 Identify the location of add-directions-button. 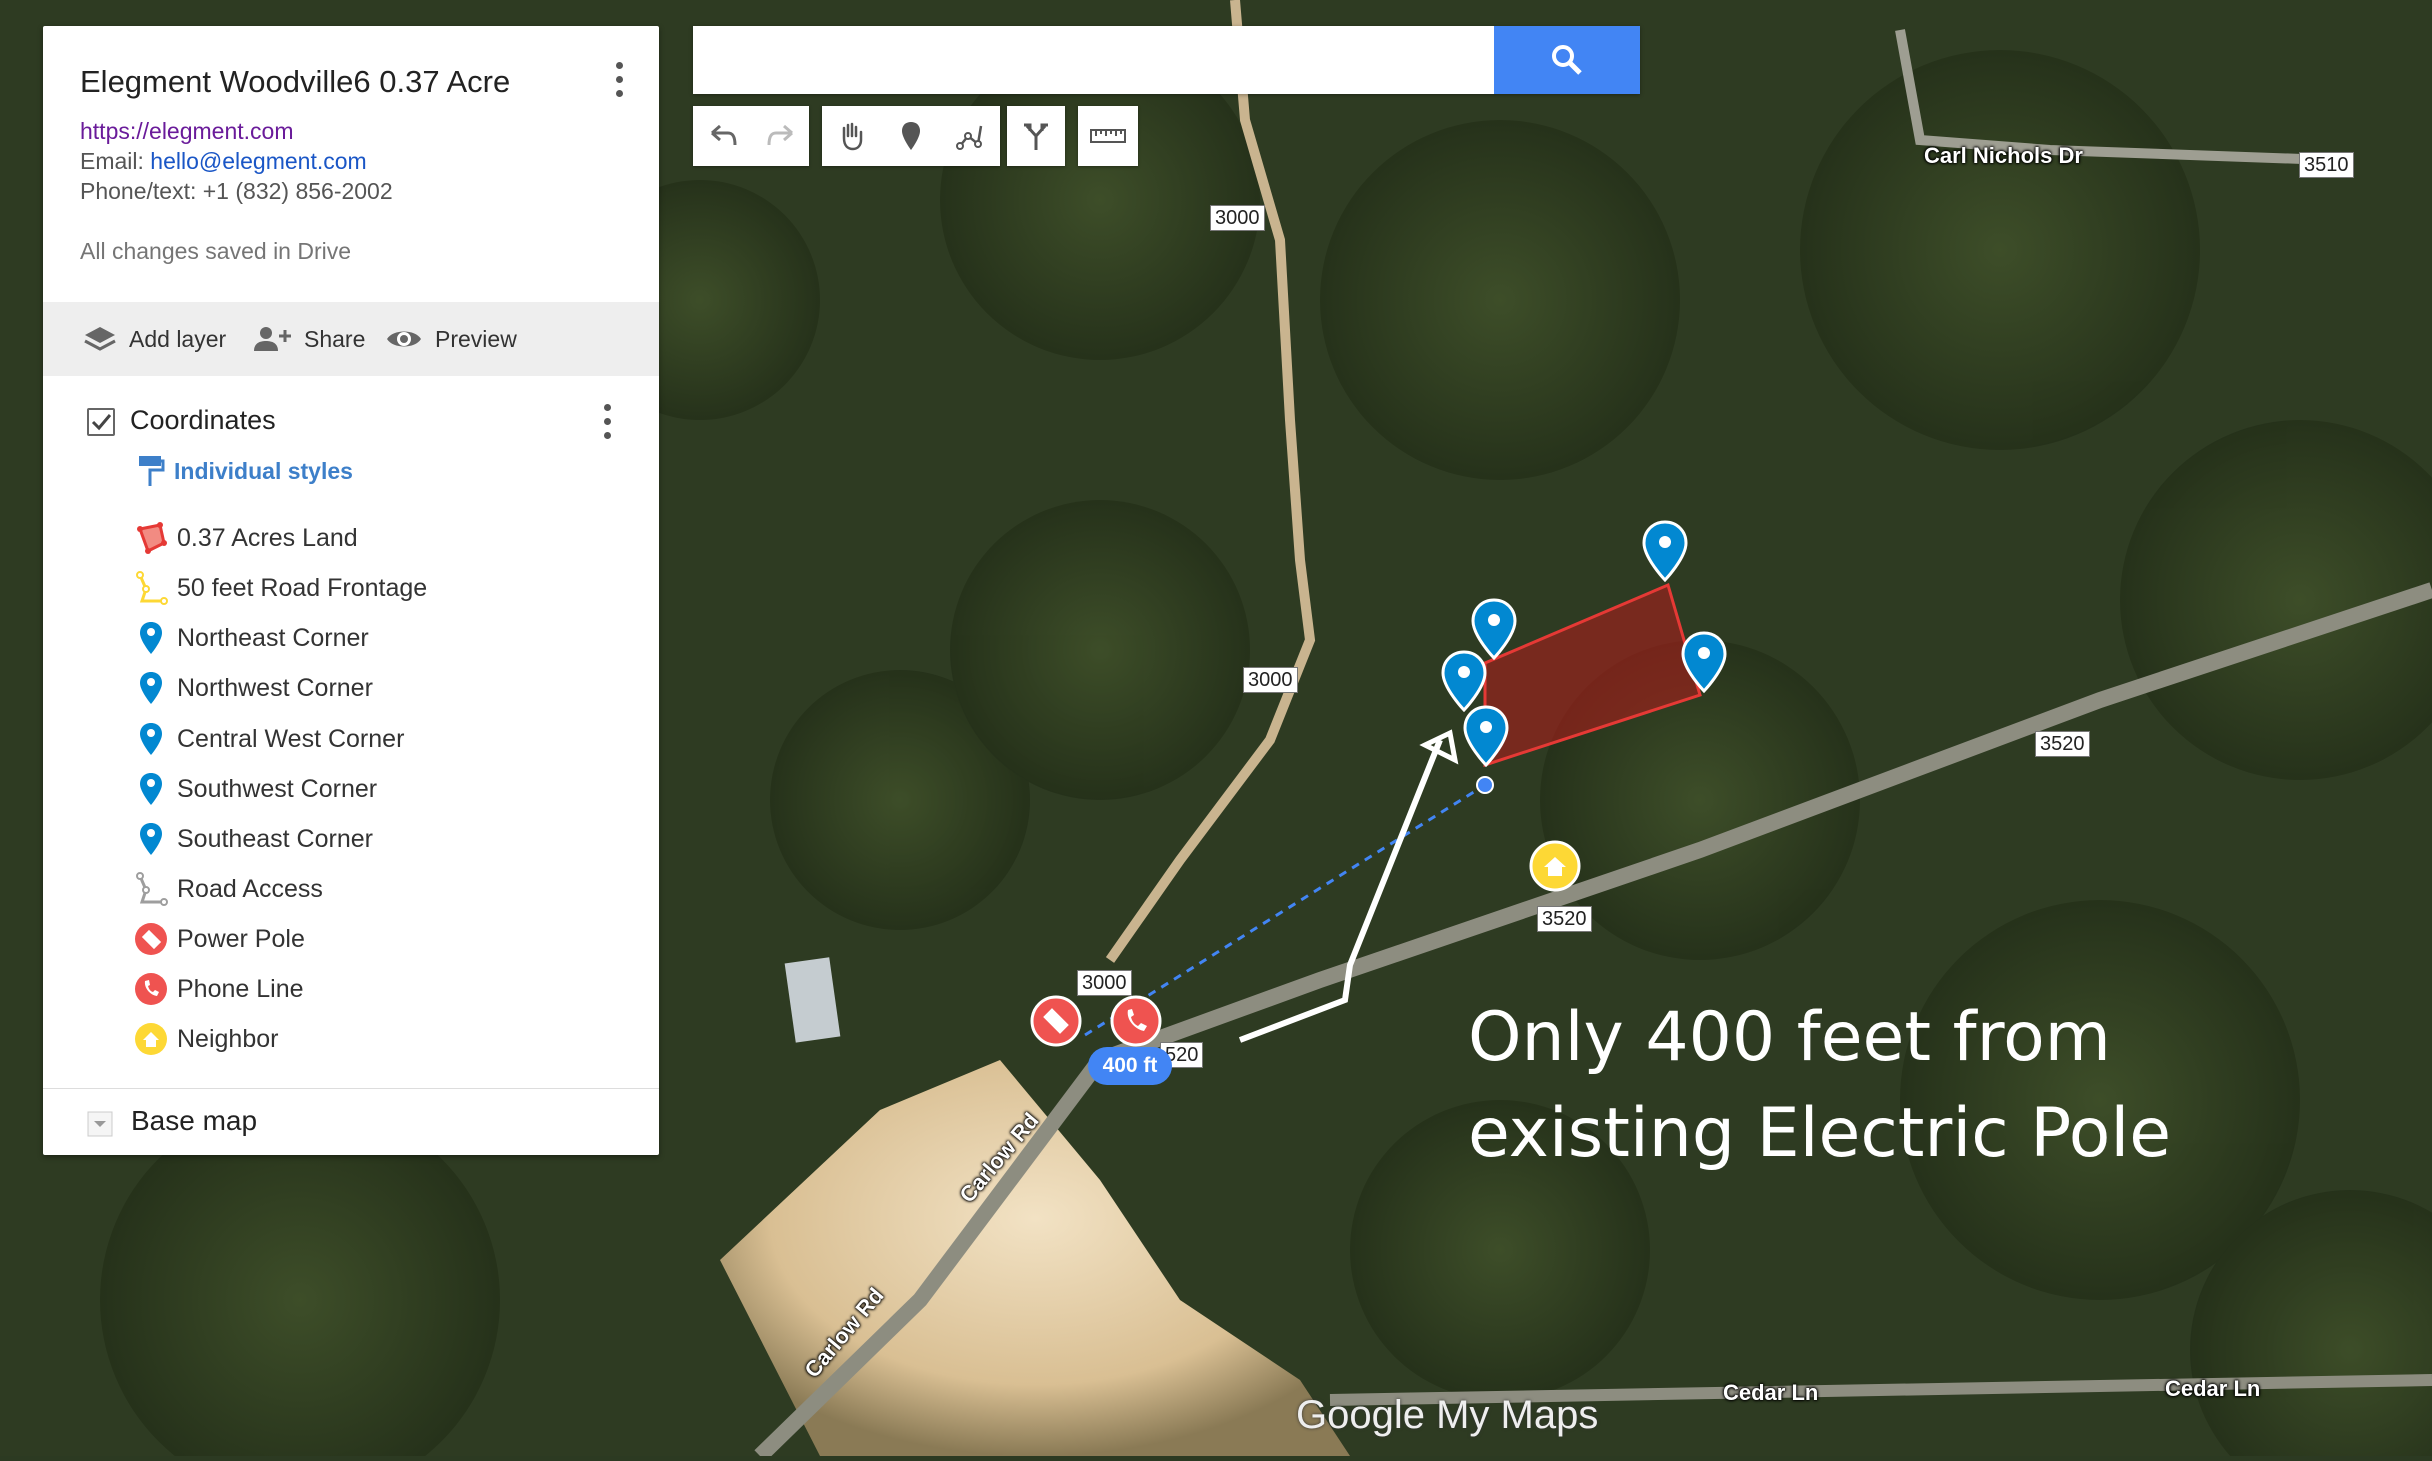
(1036, 136).